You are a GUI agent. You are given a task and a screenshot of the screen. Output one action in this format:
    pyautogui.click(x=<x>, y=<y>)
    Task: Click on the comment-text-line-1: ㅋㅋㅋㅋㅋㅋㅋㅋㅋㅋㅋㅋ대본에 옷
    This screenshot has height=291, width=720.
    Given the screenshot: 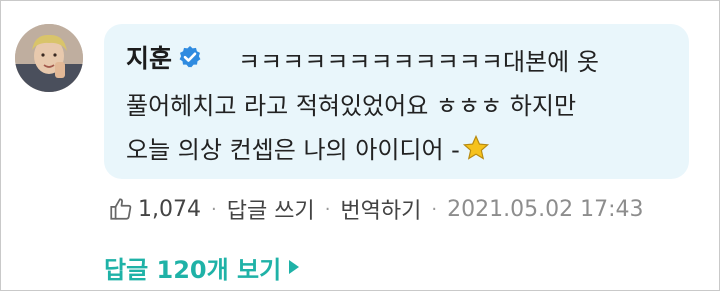 What is the action you would take?
    pyautogui.click(x=418, y=62)
    